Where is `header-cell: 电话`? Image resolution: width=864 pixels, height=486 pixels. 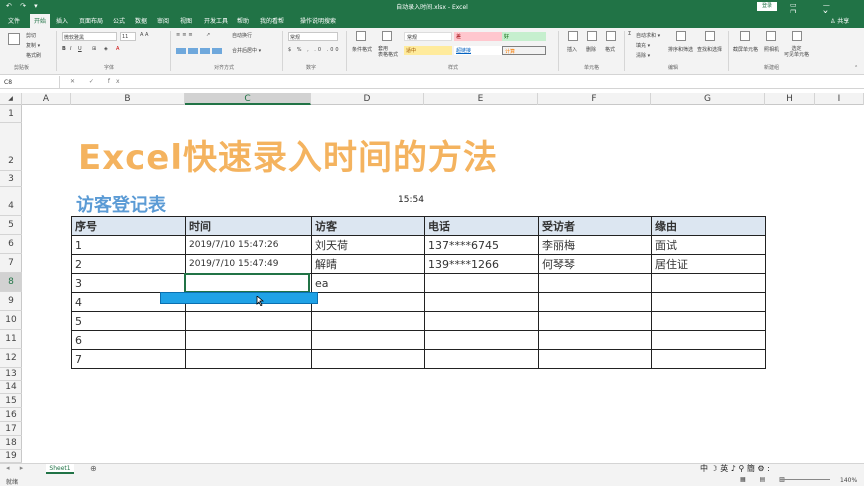 header-cell: 电话 is located at coordinates (481, 226).